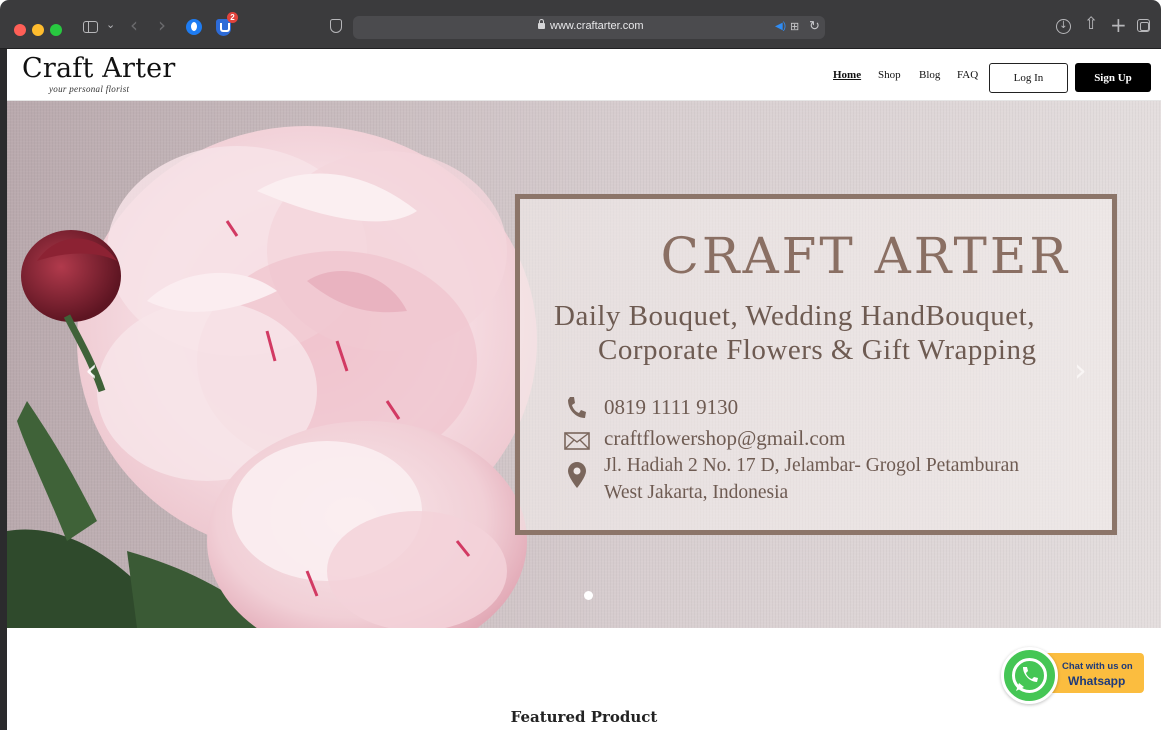  Describe the element at coordinates (865, 256) in the screenshot. I see `hero-title: CRAFT ARTER` at that location.